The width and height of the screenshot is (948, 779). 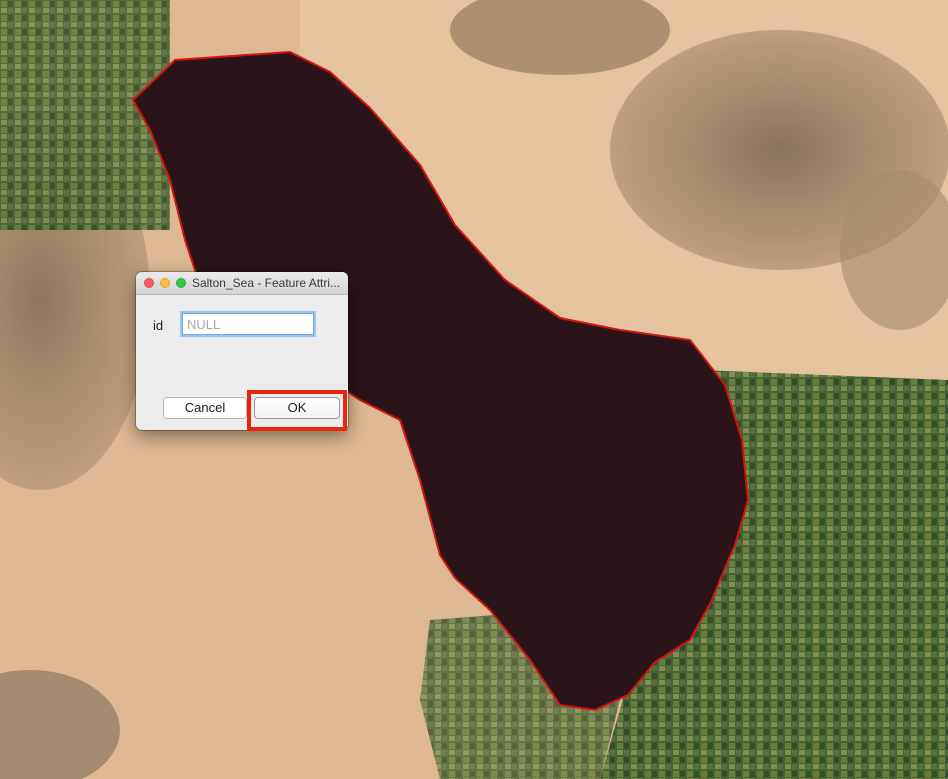 I want to click on zoom-window-icon, so click(x=181, y=283).